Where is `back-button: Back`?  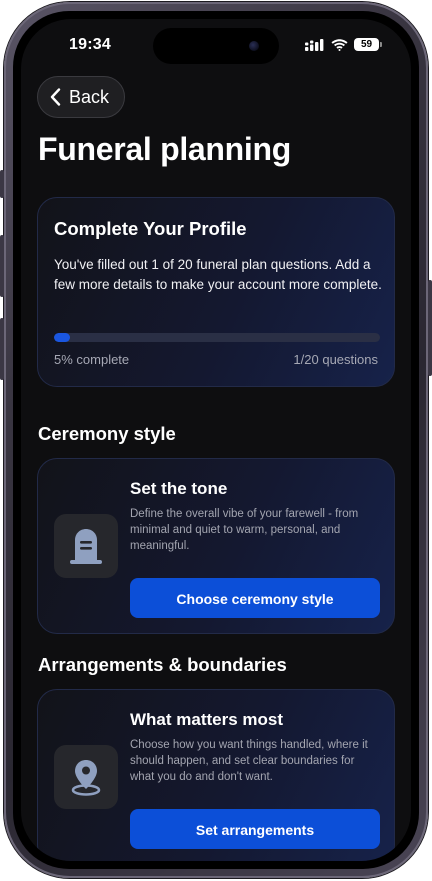 back-button: Back is located at coordinates (81, 97).